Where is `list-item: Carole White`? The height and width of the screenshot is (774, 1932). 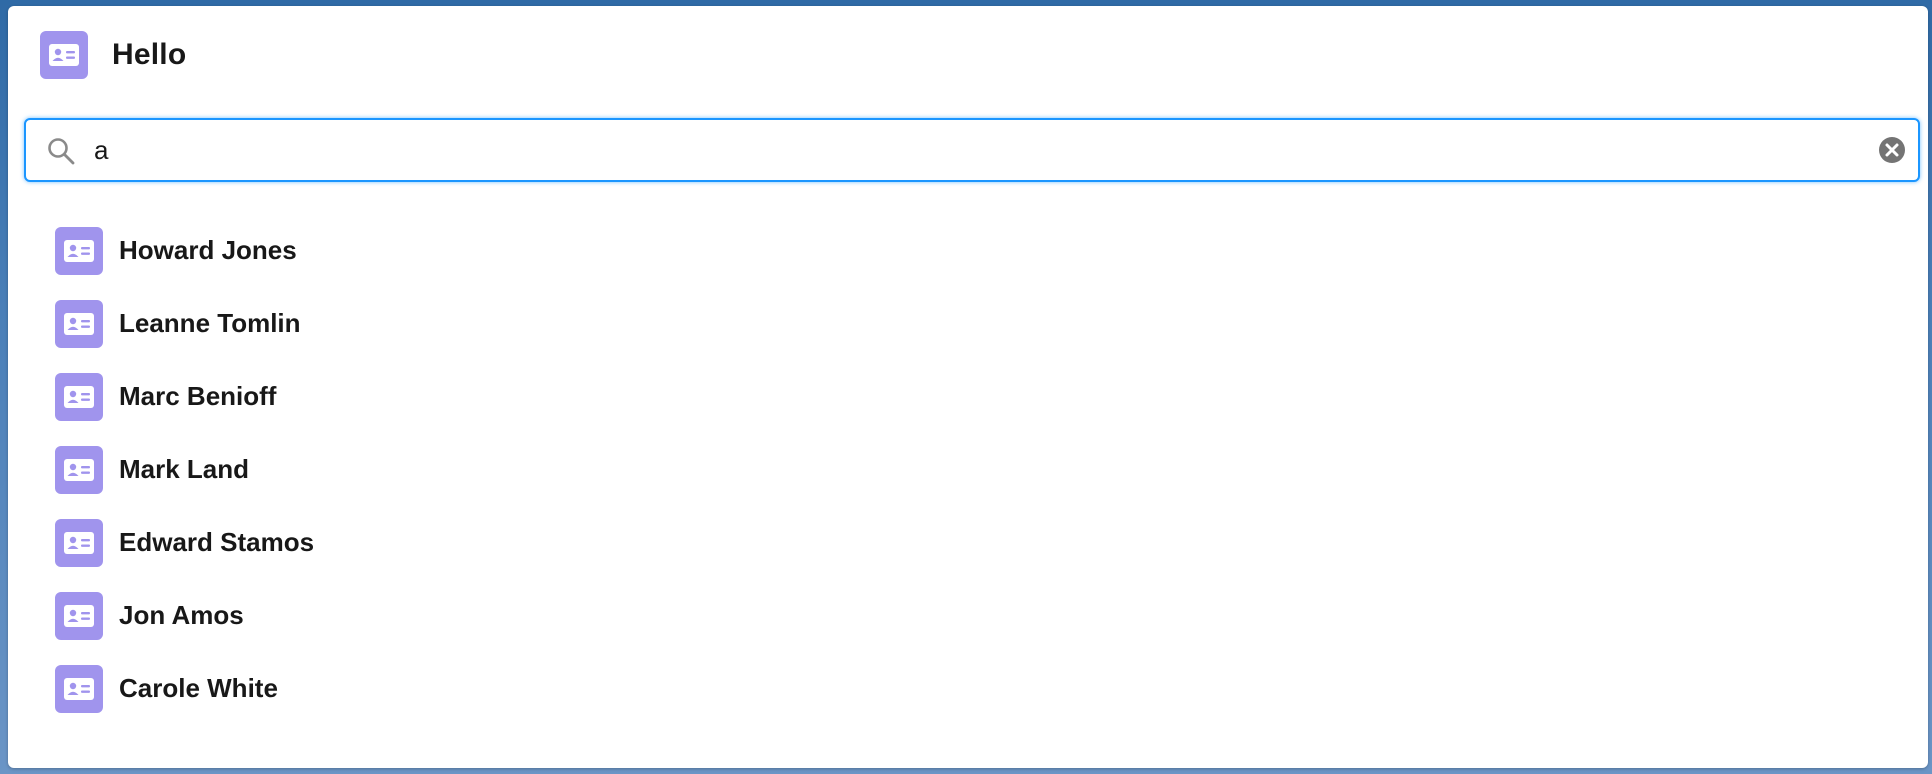 list-item: Carole White is located at coordinates (184, 688).